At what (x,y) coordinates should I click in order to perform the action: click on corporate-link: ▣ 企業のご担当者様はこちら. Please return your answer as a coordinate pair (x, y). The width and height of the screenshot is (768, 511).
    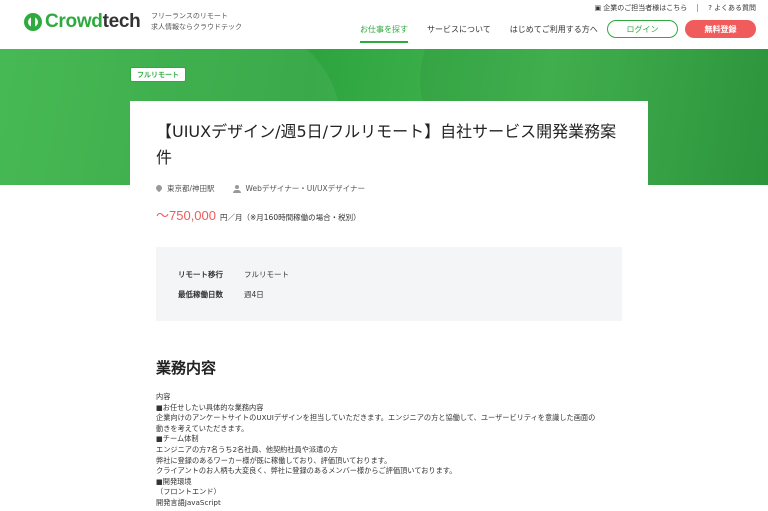
    Looking at the image, I should click on (641, 8).